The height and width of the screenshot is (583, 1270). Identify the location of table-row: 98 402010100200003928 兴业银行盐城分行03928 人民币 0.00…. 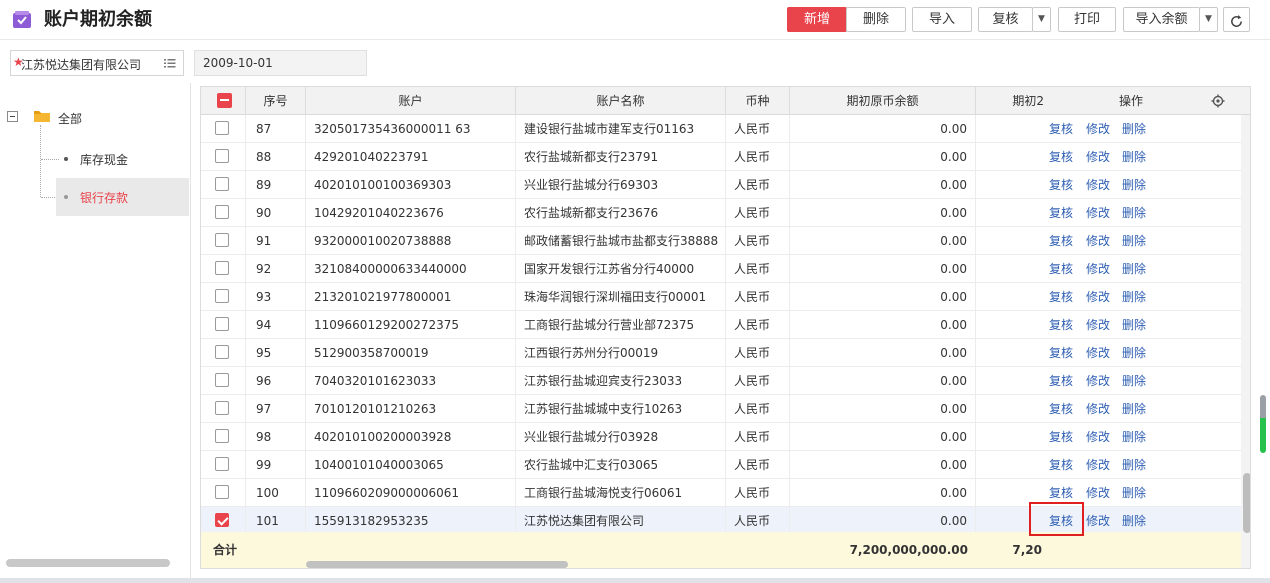
(721, 437).